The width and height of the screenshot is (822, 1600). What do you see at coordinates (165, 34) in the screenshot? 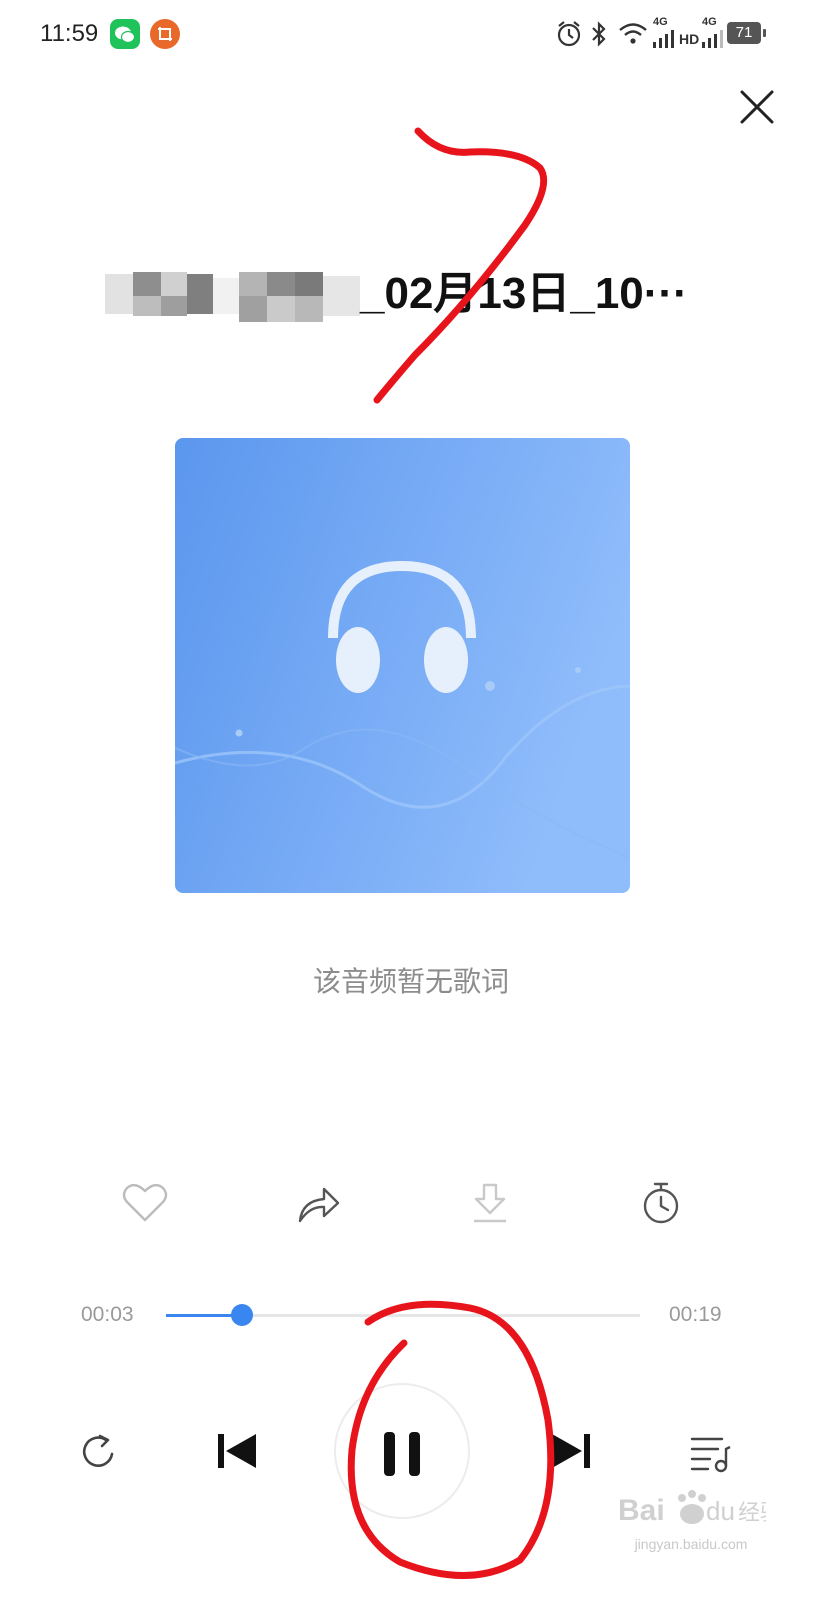
I see `screenshot-app-icon` at bounding box center [165, 34].